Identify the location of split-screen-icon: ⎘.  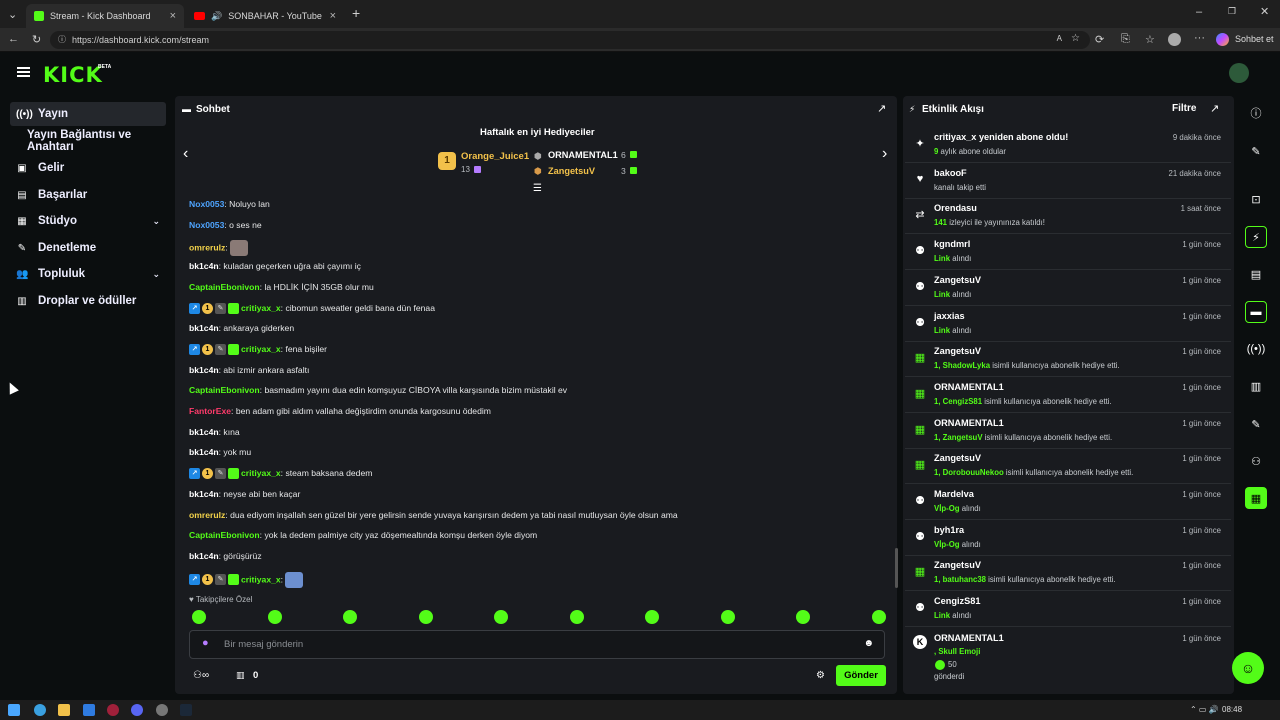
(1125, 39).